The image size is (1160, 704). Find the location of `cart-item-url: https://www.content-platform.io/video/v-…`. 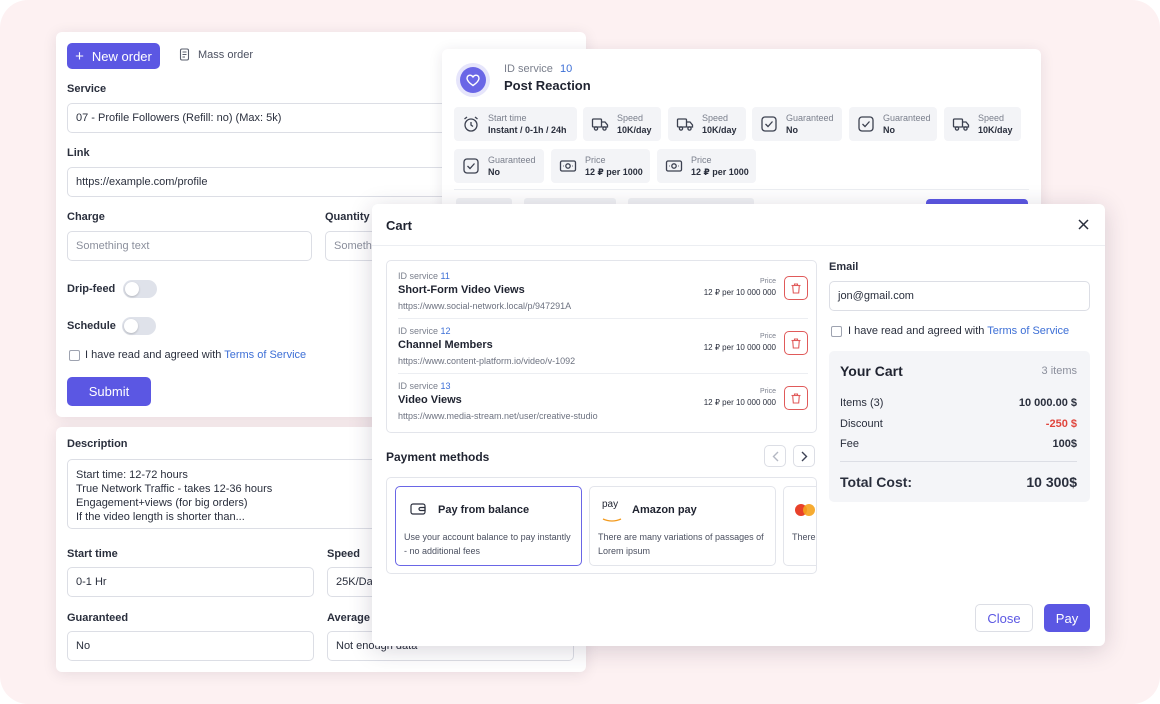

cart-item-url: https://www.content-platform.io/video/v-… is located at coordinates (487, 361).